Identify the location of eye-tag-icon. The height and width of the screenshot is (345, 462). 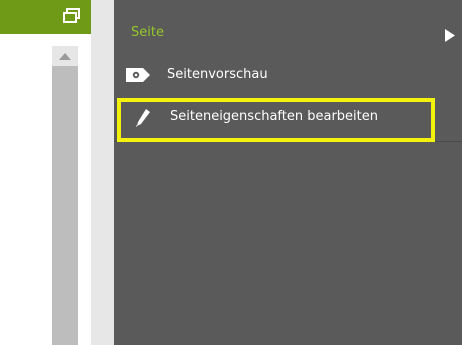
(138, 77).